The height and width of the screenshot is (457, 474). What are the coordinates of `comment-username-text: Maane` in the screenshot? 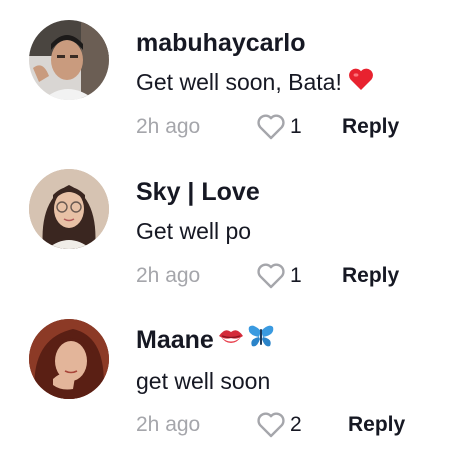 It's located at (175, 339).